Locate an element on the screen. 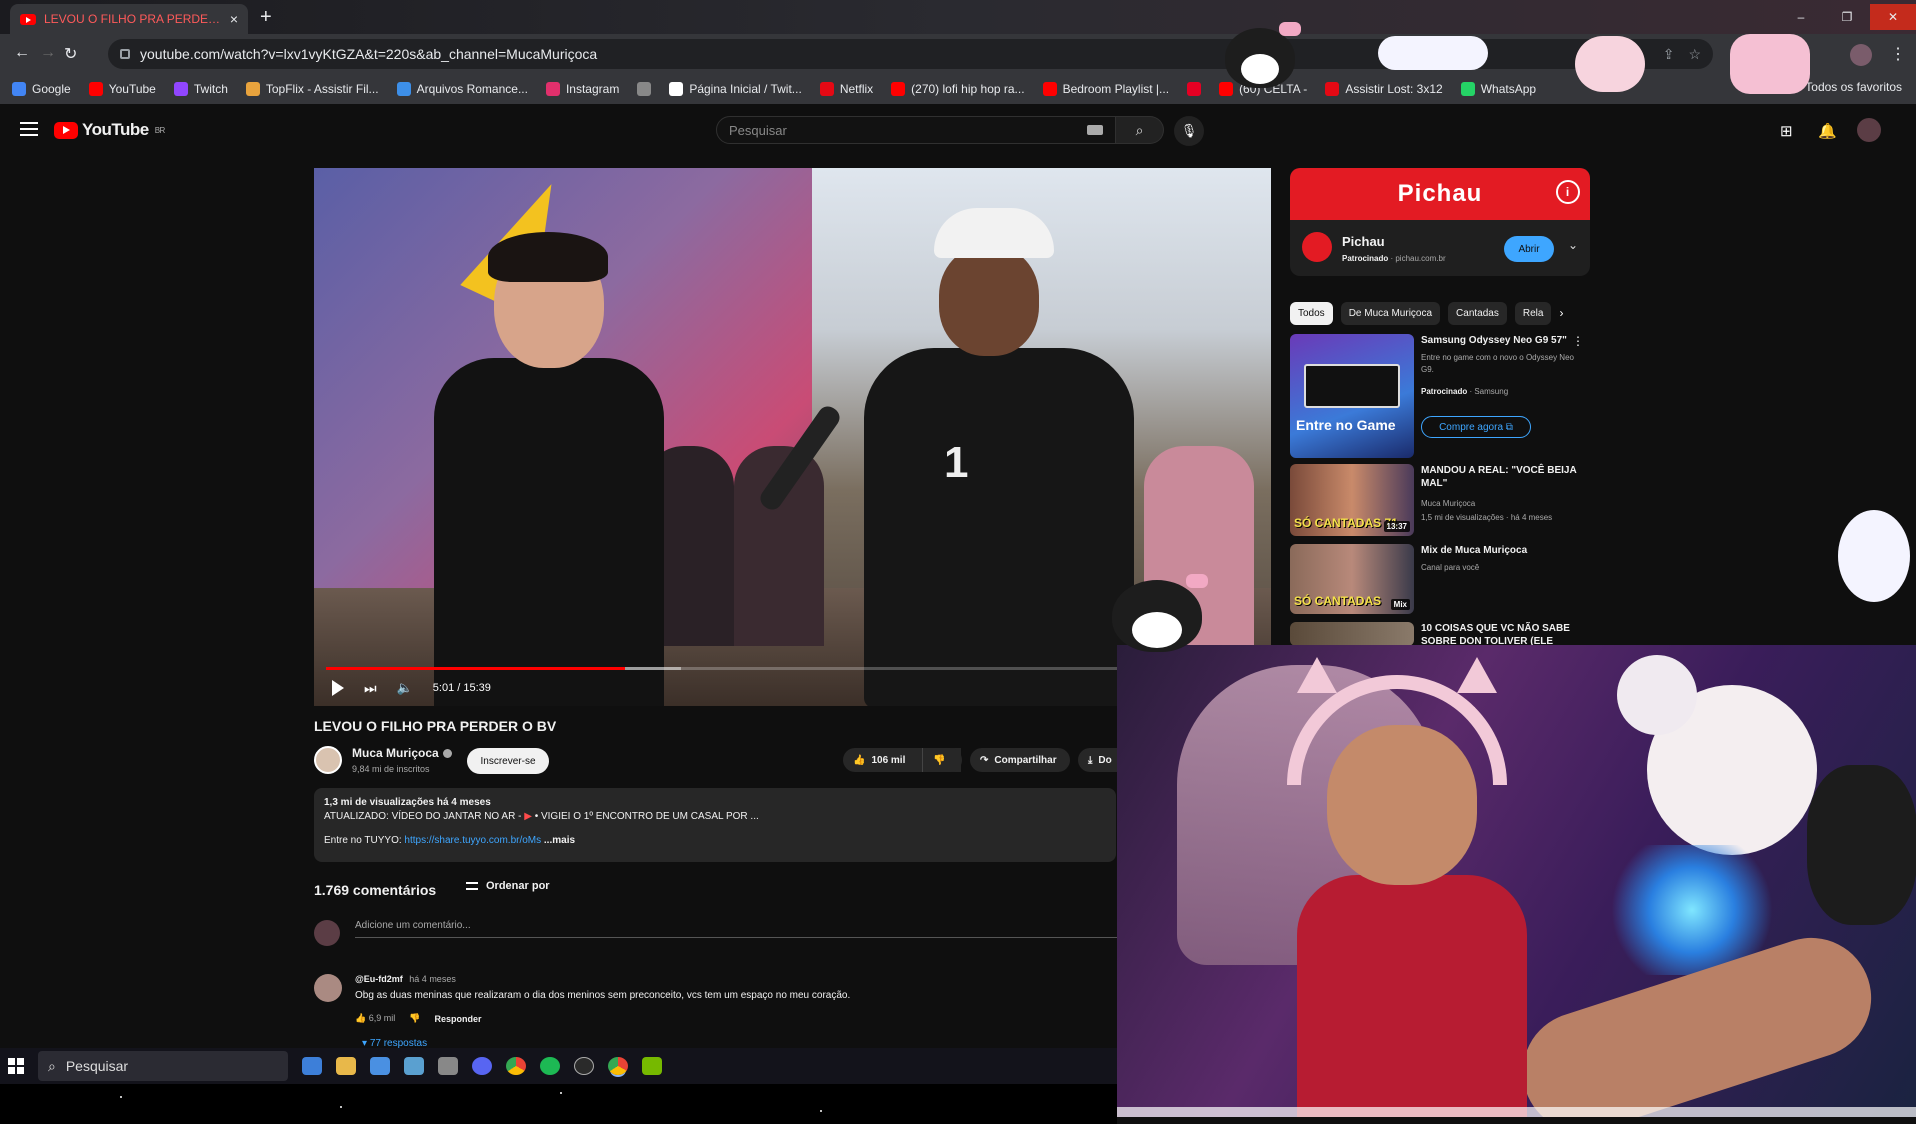 The height and width of the screenshot is (1124, 1916). subscribe-button: Inscrever-se is located at coordinates (508, 761).